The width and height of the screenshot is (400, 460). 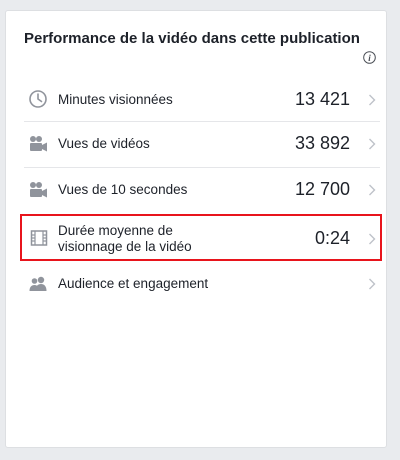 I want to click on metric-label: Audience et engagement, so click(x=133, y=283).